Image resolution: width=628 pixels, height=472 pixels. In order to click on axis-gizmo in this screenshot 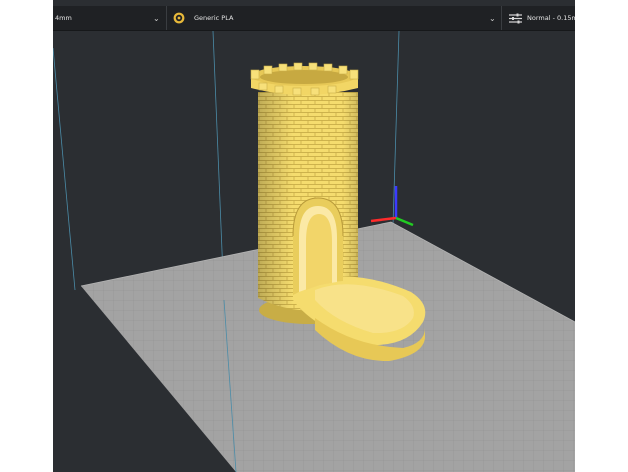, I will do `click(392, 206)`.